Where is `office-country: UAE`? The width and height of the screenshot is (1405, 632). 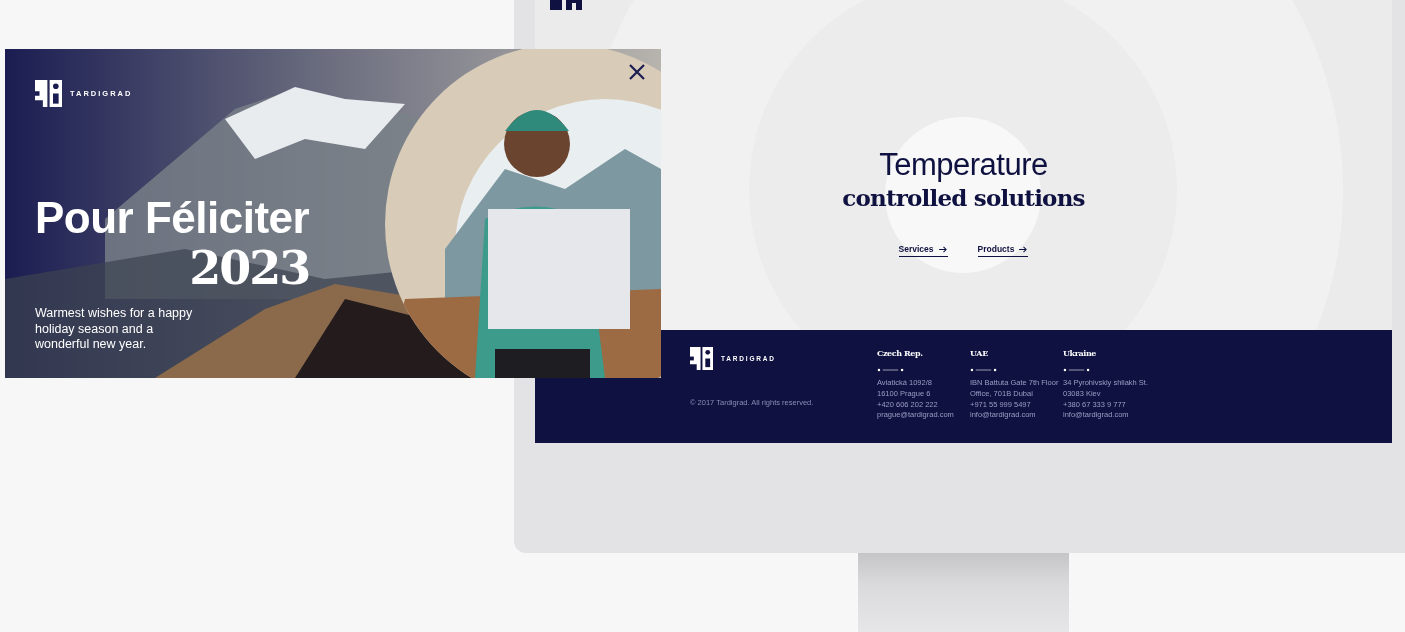
office-country: UAE is located at coordinates (979, 353).